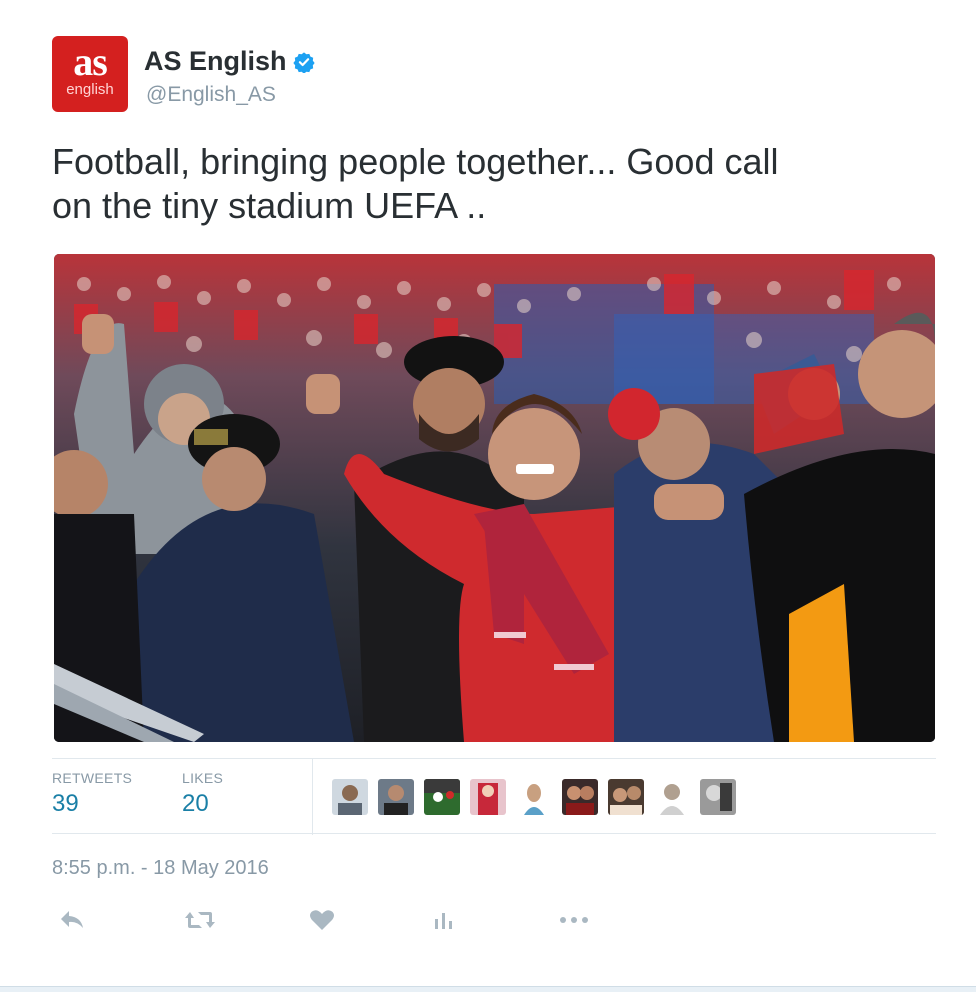 This screenshot has height=992, width=976. I want to click on avatar-logo-text: as, so click(90, 61).